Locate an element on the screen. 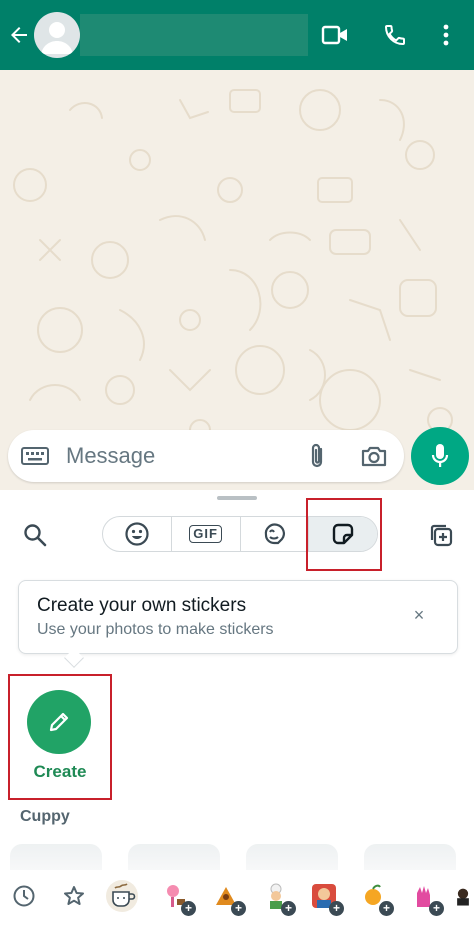 This screenshot has width=474, height=932. sticker-pack-partial is located at coordinates (463, 896).